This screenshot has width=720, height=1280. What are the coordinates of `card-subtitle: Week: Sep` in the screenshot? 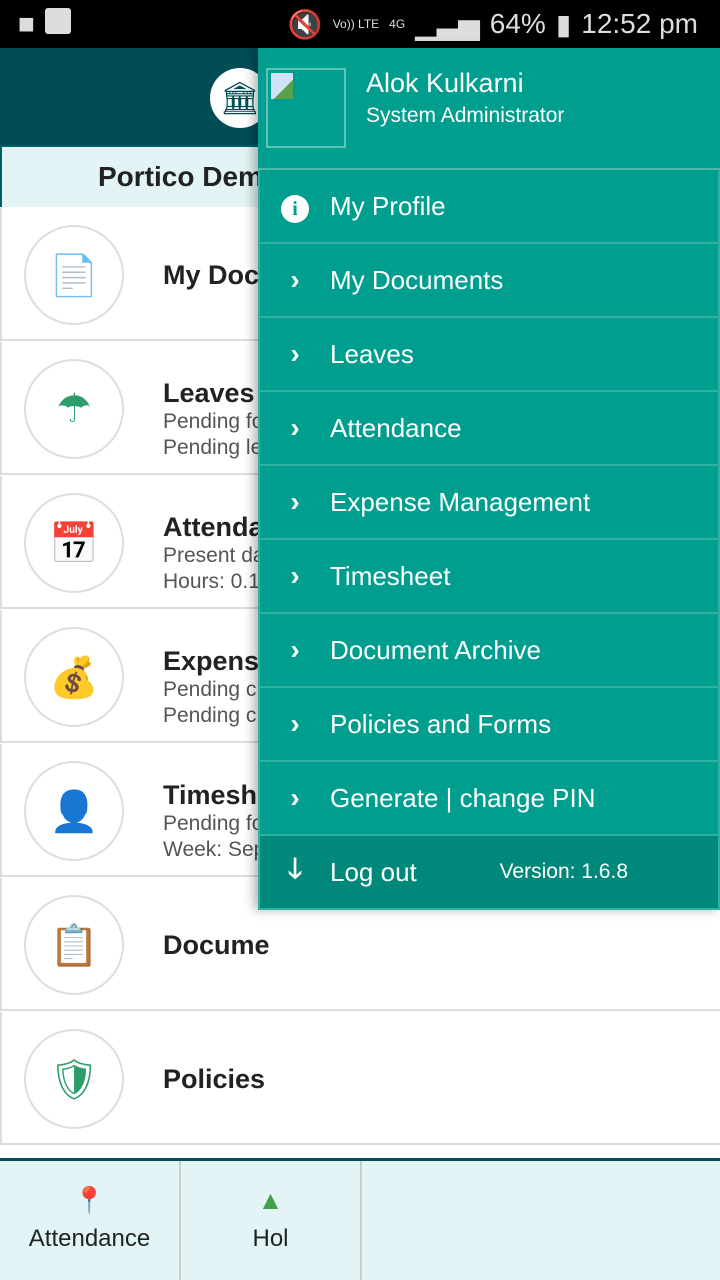 It's located at (214, 849).